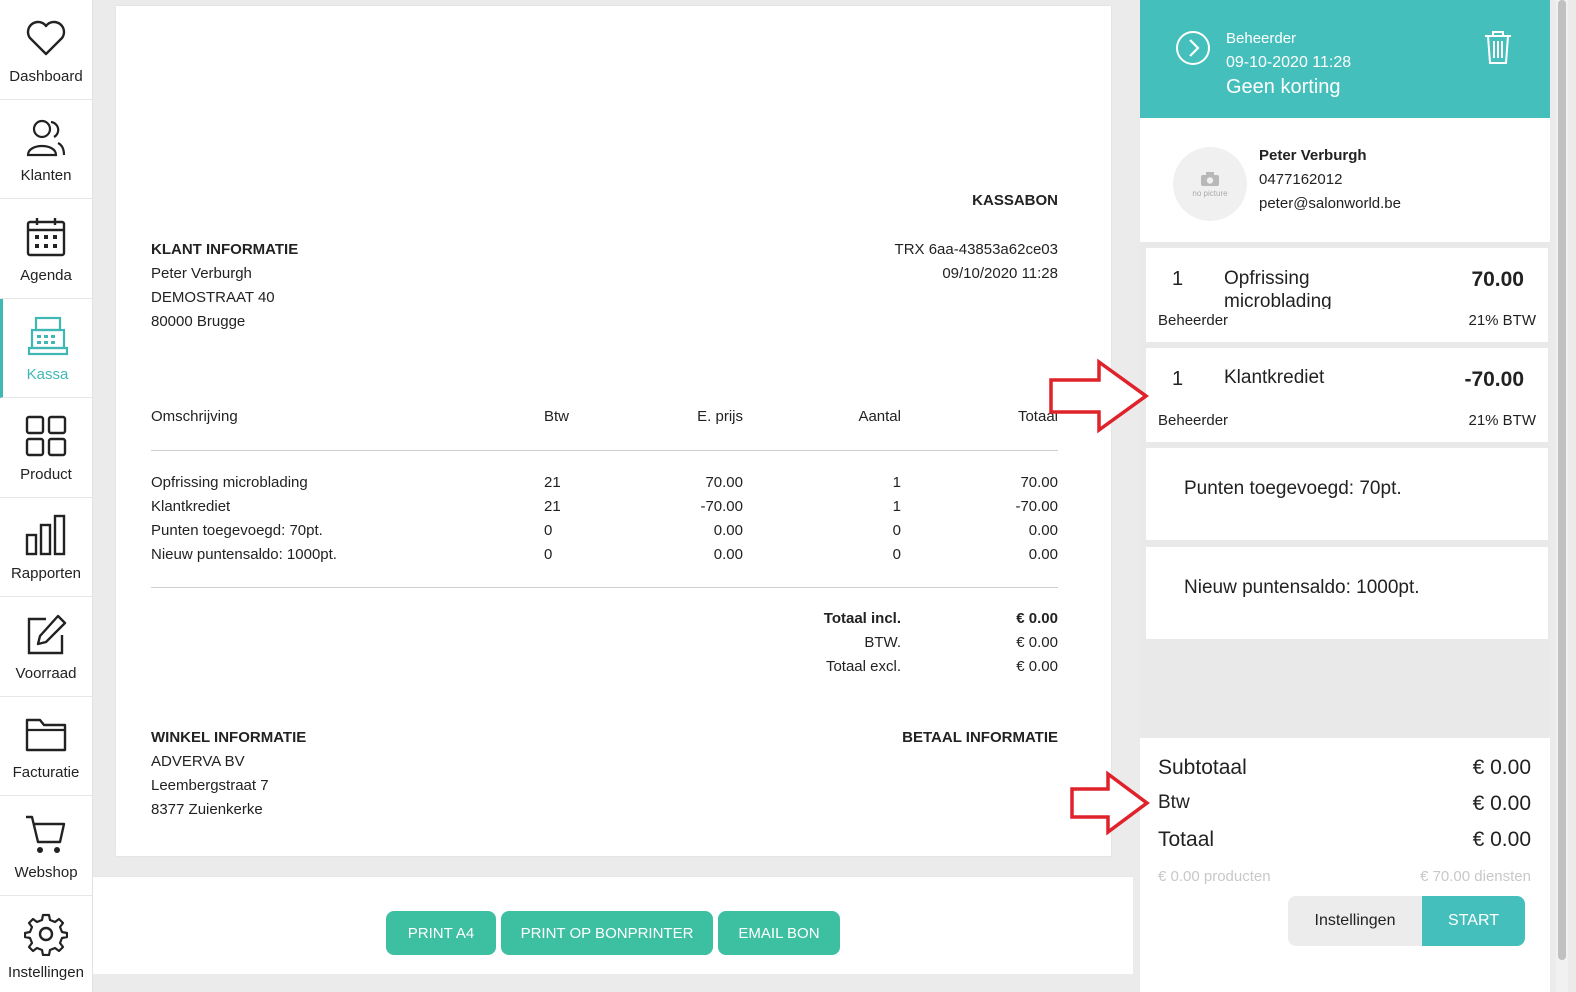 The image size is (1576, 992). I want to click on line-name: Klantkrediet, so click(1274, 377).